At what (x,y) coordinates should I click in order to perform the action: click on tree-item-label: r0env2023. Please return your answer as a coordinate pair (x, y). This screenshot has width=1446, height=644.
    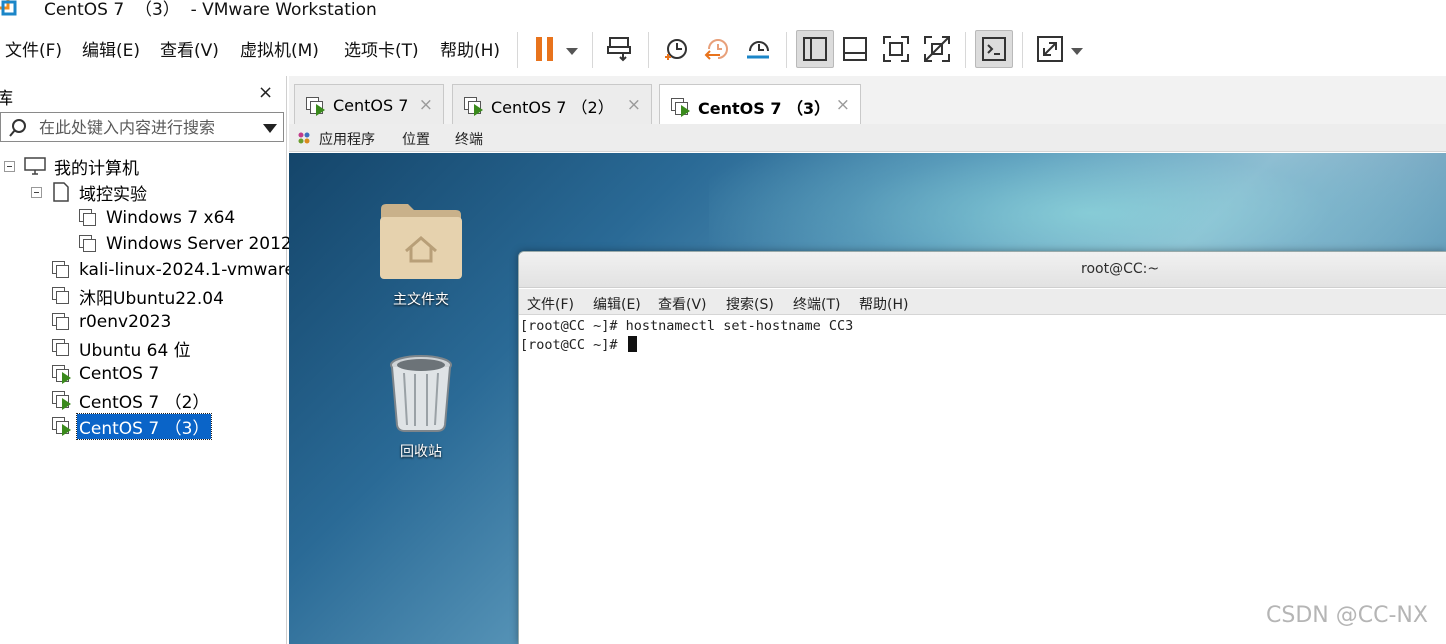
    Looking at the image, I should click on (125, 322).